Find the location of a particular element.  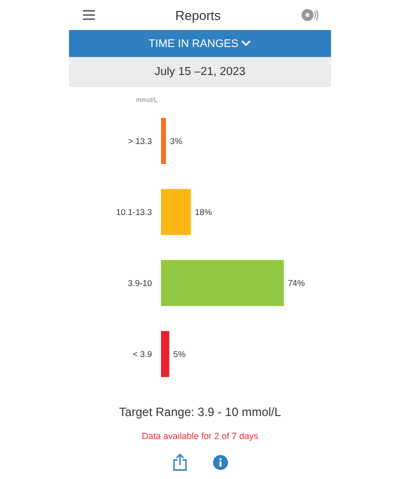

sensor-icon is located at coordinates (310, 15).